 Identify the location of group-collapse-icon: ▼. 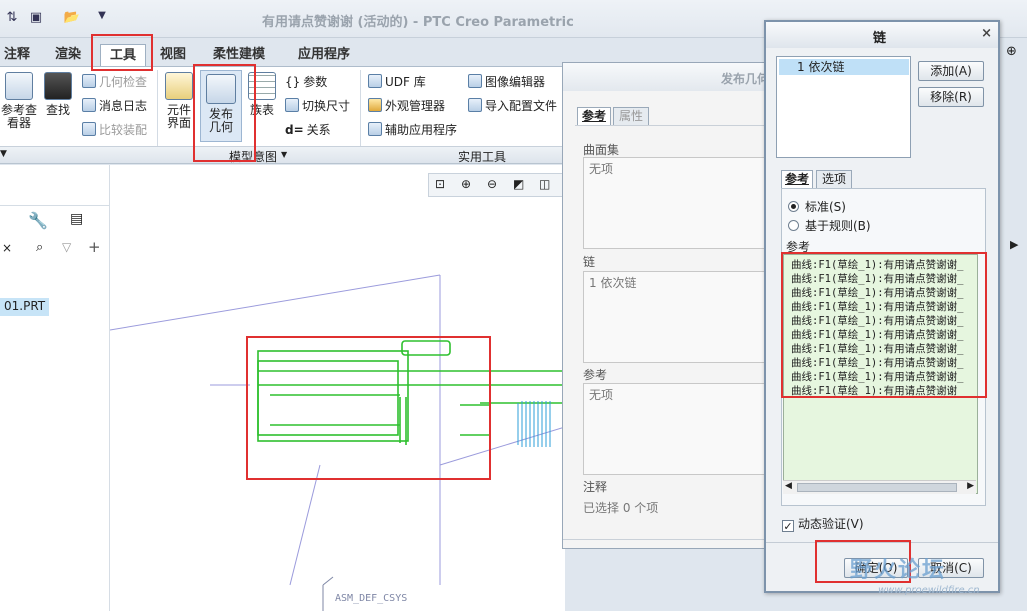
(3, 154).